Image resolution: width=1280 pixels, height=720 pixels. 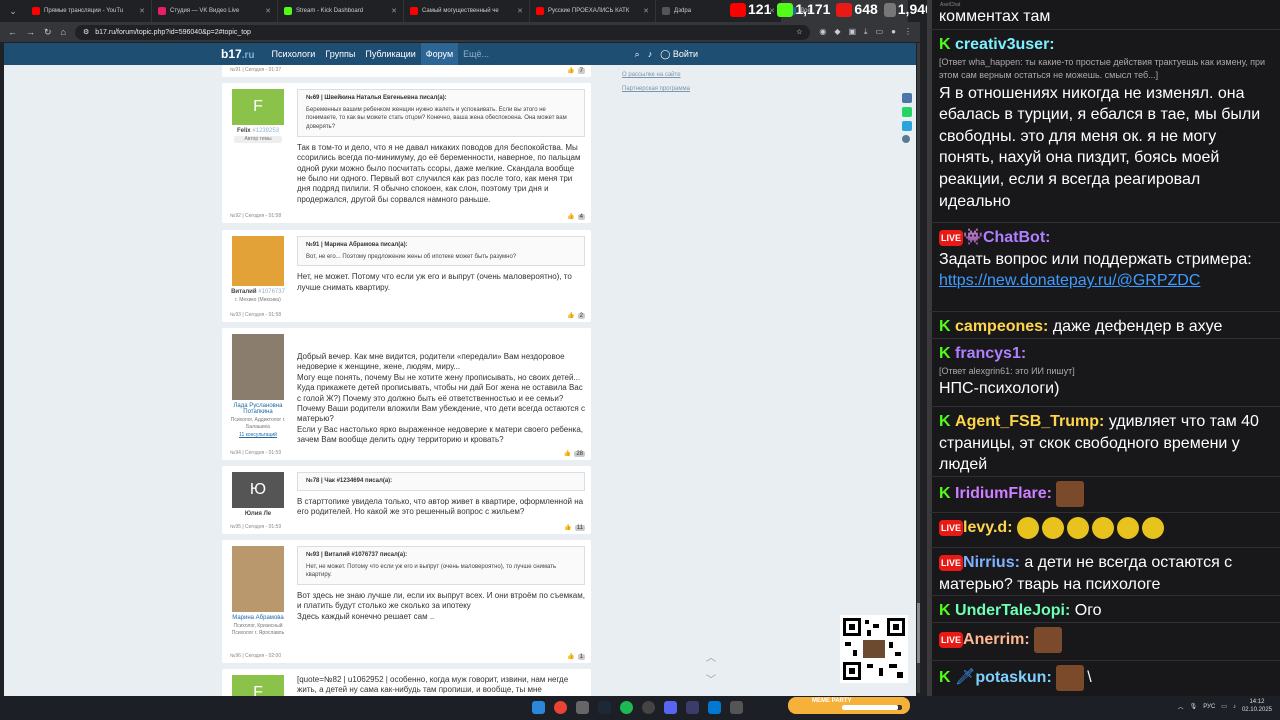 I want to click on browser-tab: Студия — VK Видео Live ✕, so click(x=215, y=11).